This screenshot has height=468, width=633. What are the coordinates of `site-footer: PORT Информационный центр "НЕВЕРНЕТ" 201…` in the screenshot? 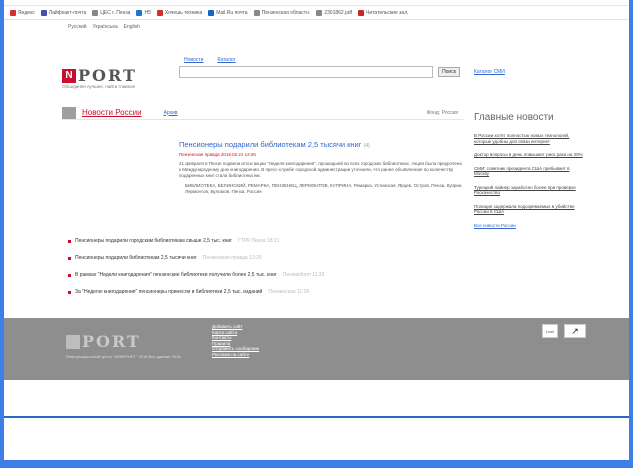 It's located at (316, 349).